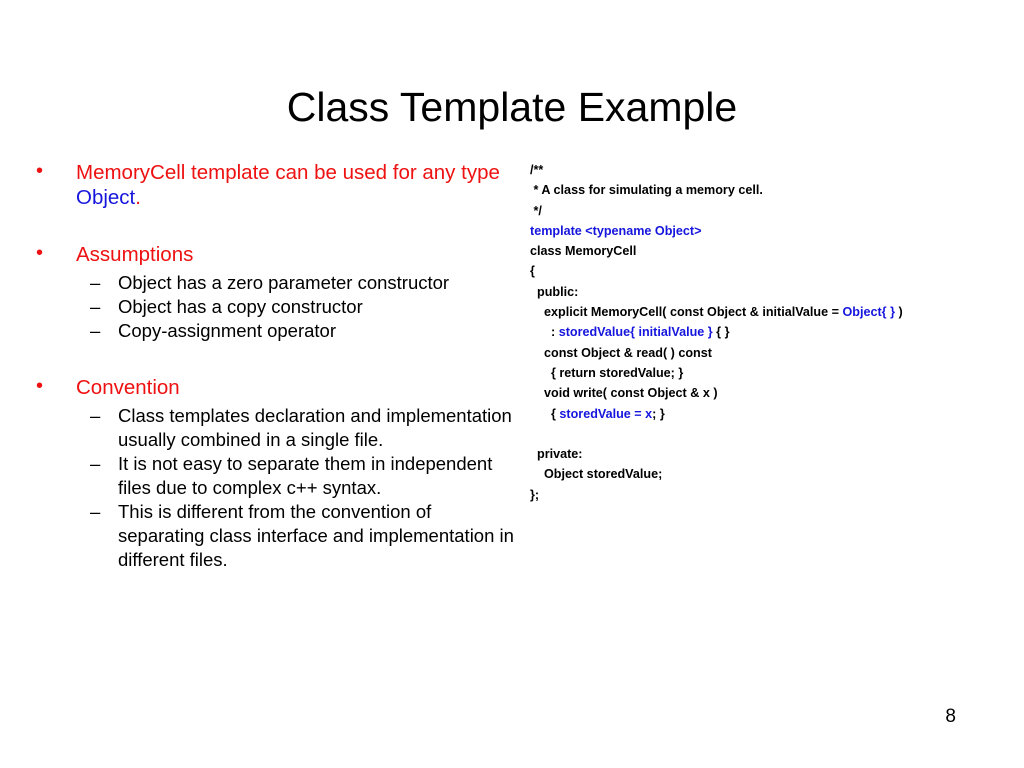  I want to click on bullet-level2-label: Object has a zero parameter constructor, so click(284, 282).